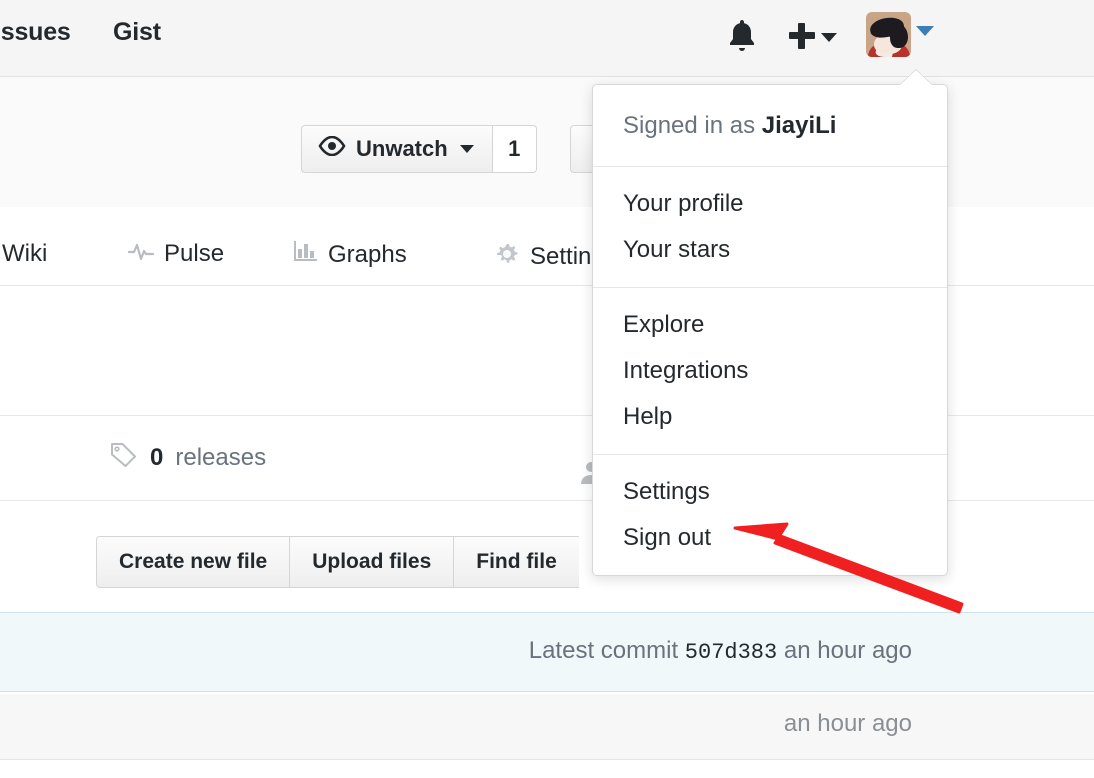 This screenshot has height=778, width=1094. Describe the element at coordinates (603, 650) in the screenshot. I see `latest-commit-prefix: Latest commit` at that location.